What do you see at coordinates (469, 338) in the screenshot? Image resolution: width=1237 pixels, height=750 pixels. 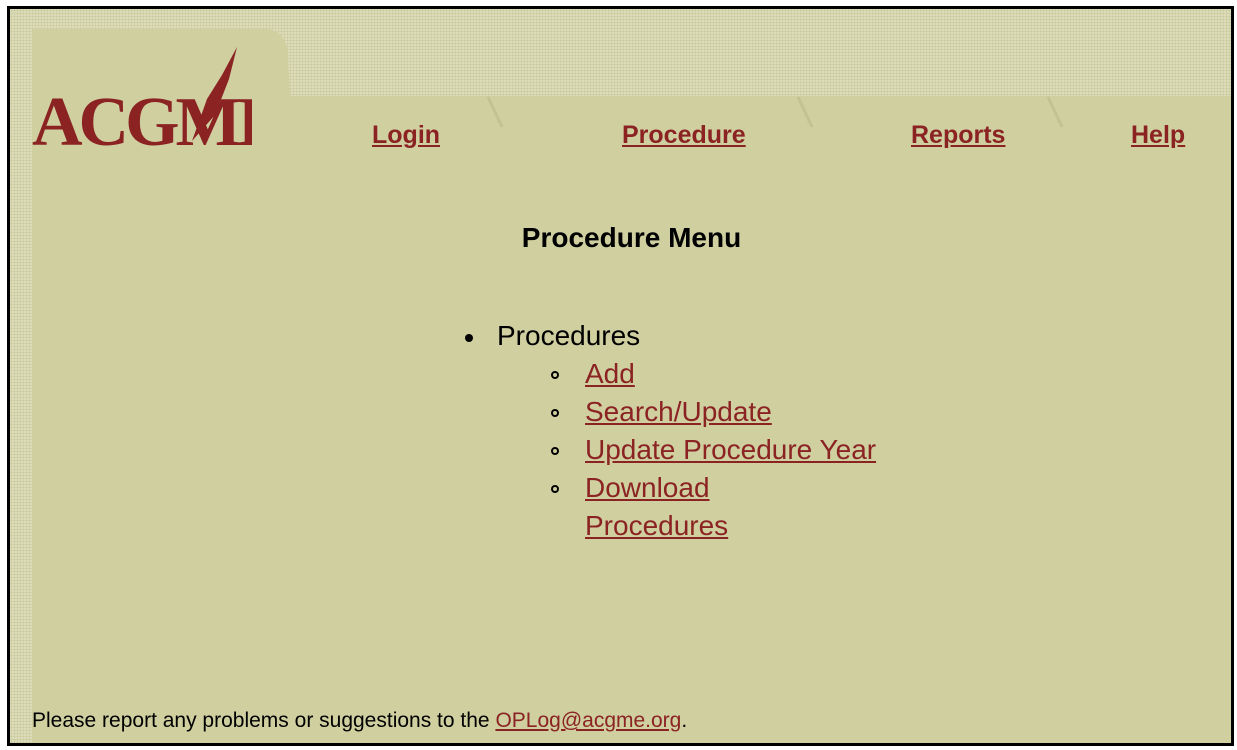 I see `bullet-disc-icon` at bounding box center [469, 338].